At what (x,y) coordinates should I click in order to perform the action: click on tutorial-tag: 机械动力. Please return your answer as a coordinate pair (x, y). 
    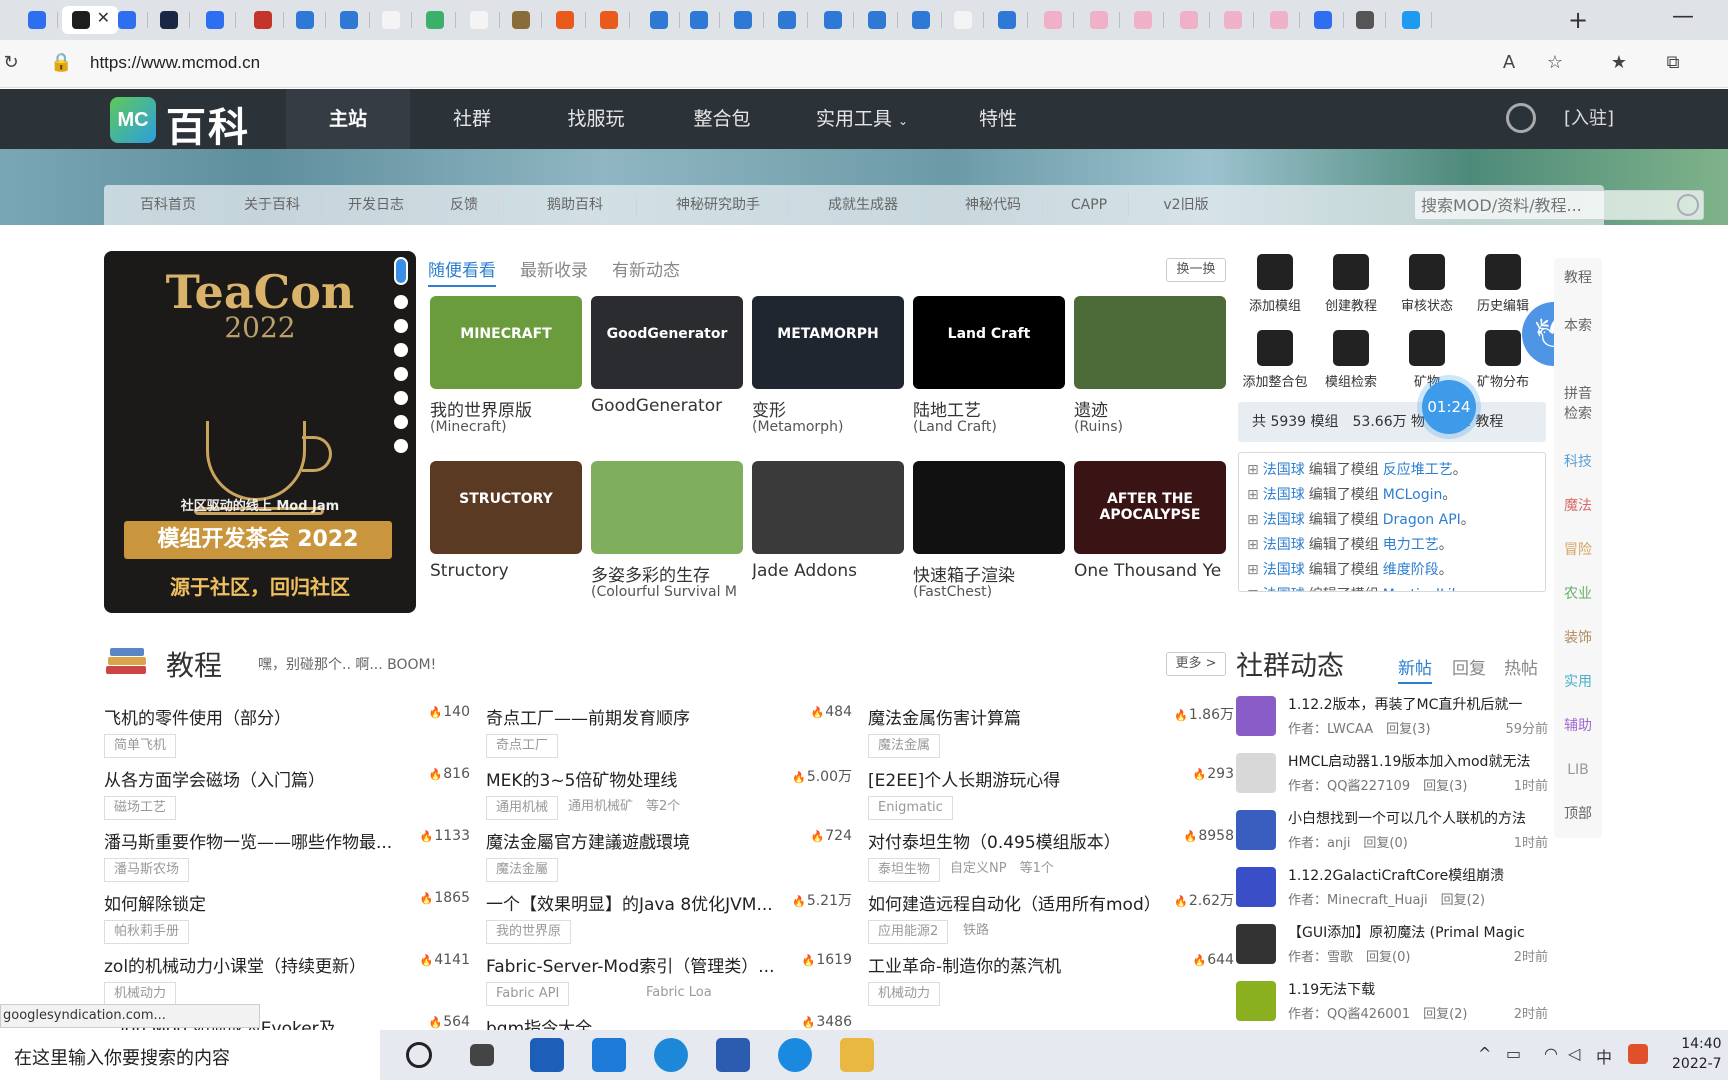
    Looking at the image, I should click on (904, 994).